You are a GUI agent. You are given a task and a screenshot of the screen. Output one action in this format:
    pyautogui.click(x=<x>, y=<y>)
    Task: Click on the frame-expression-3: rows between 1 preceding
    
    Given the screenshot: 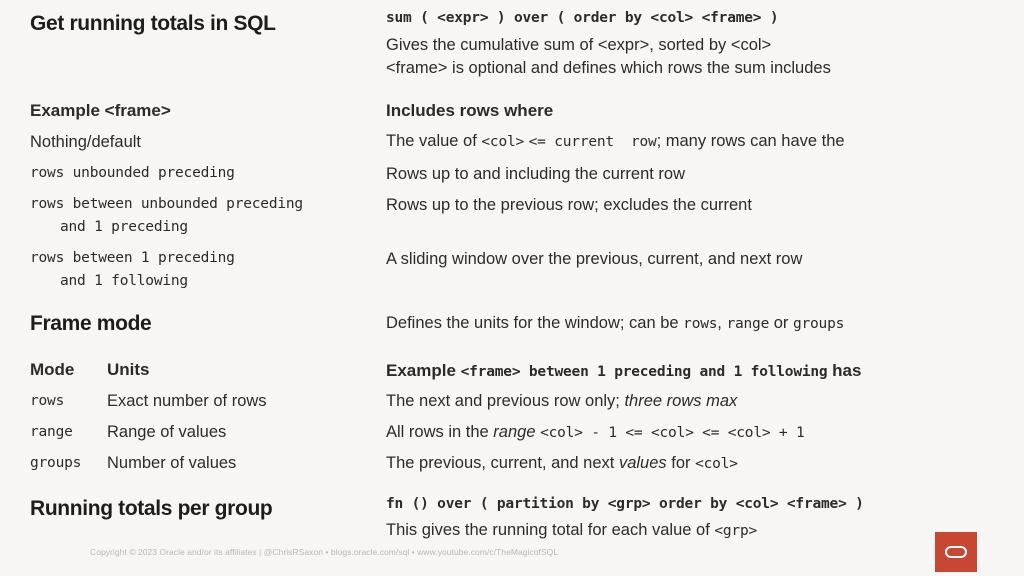 What is the action you would take?
    pyautogui.click(x=132, y=258)
    